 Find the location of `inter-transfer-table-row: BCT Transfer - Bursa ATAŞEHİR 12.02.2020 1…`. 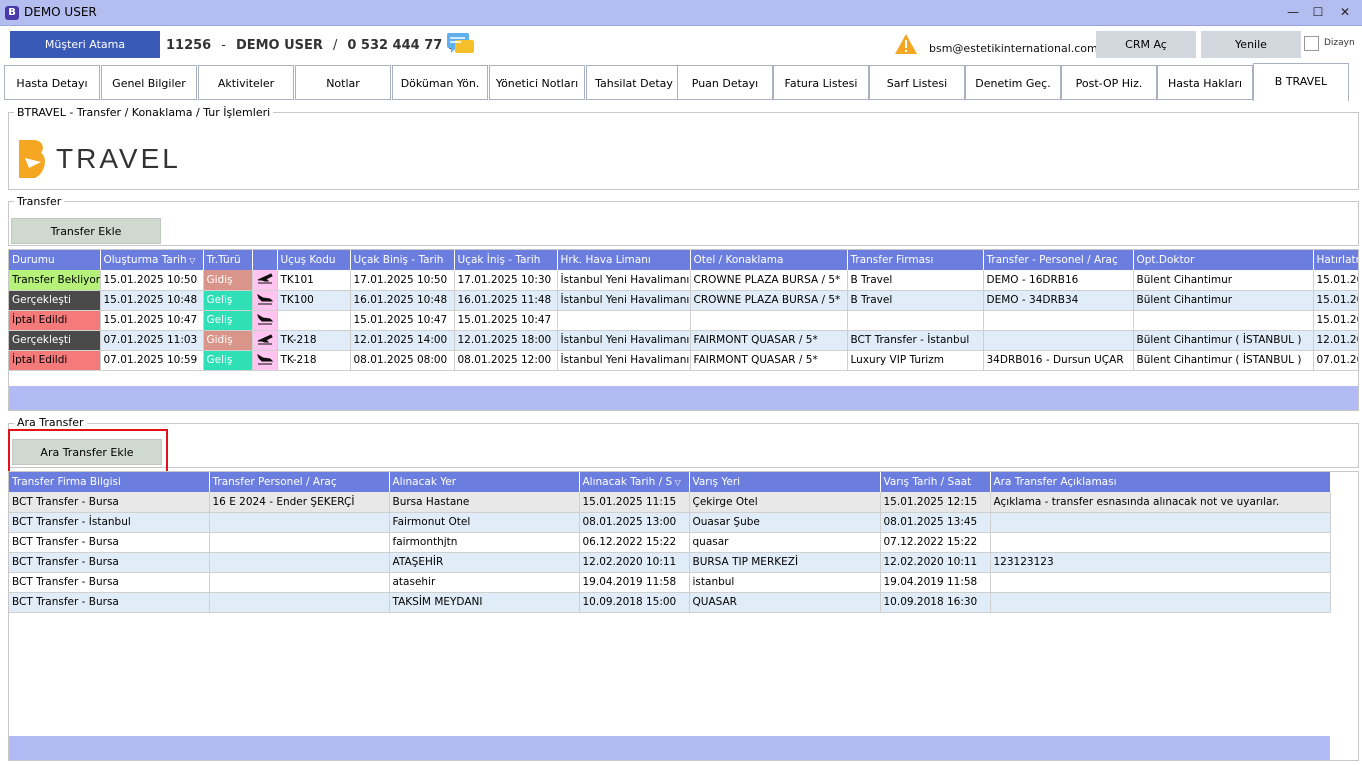

inter-transfer-table-row: BCT Transfer - Bursa ATAŞEHİR 12.02.2020 1… is located at coordinates (670, 562).